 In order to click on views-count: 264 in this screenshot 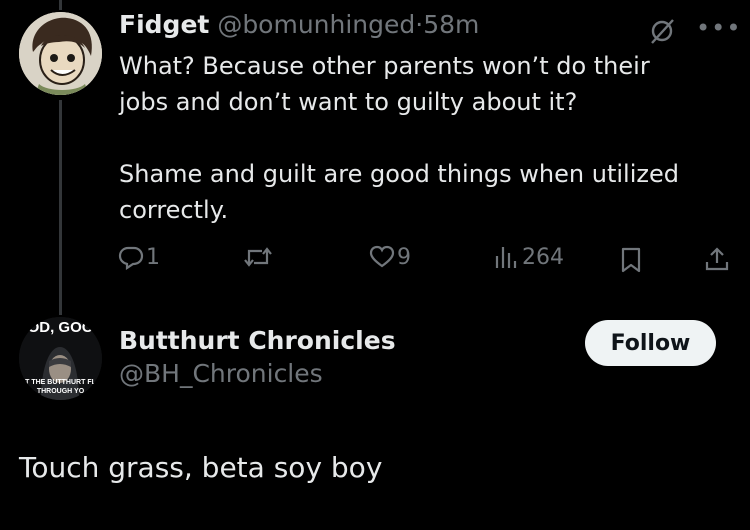, I will do `click(543, 257)`.